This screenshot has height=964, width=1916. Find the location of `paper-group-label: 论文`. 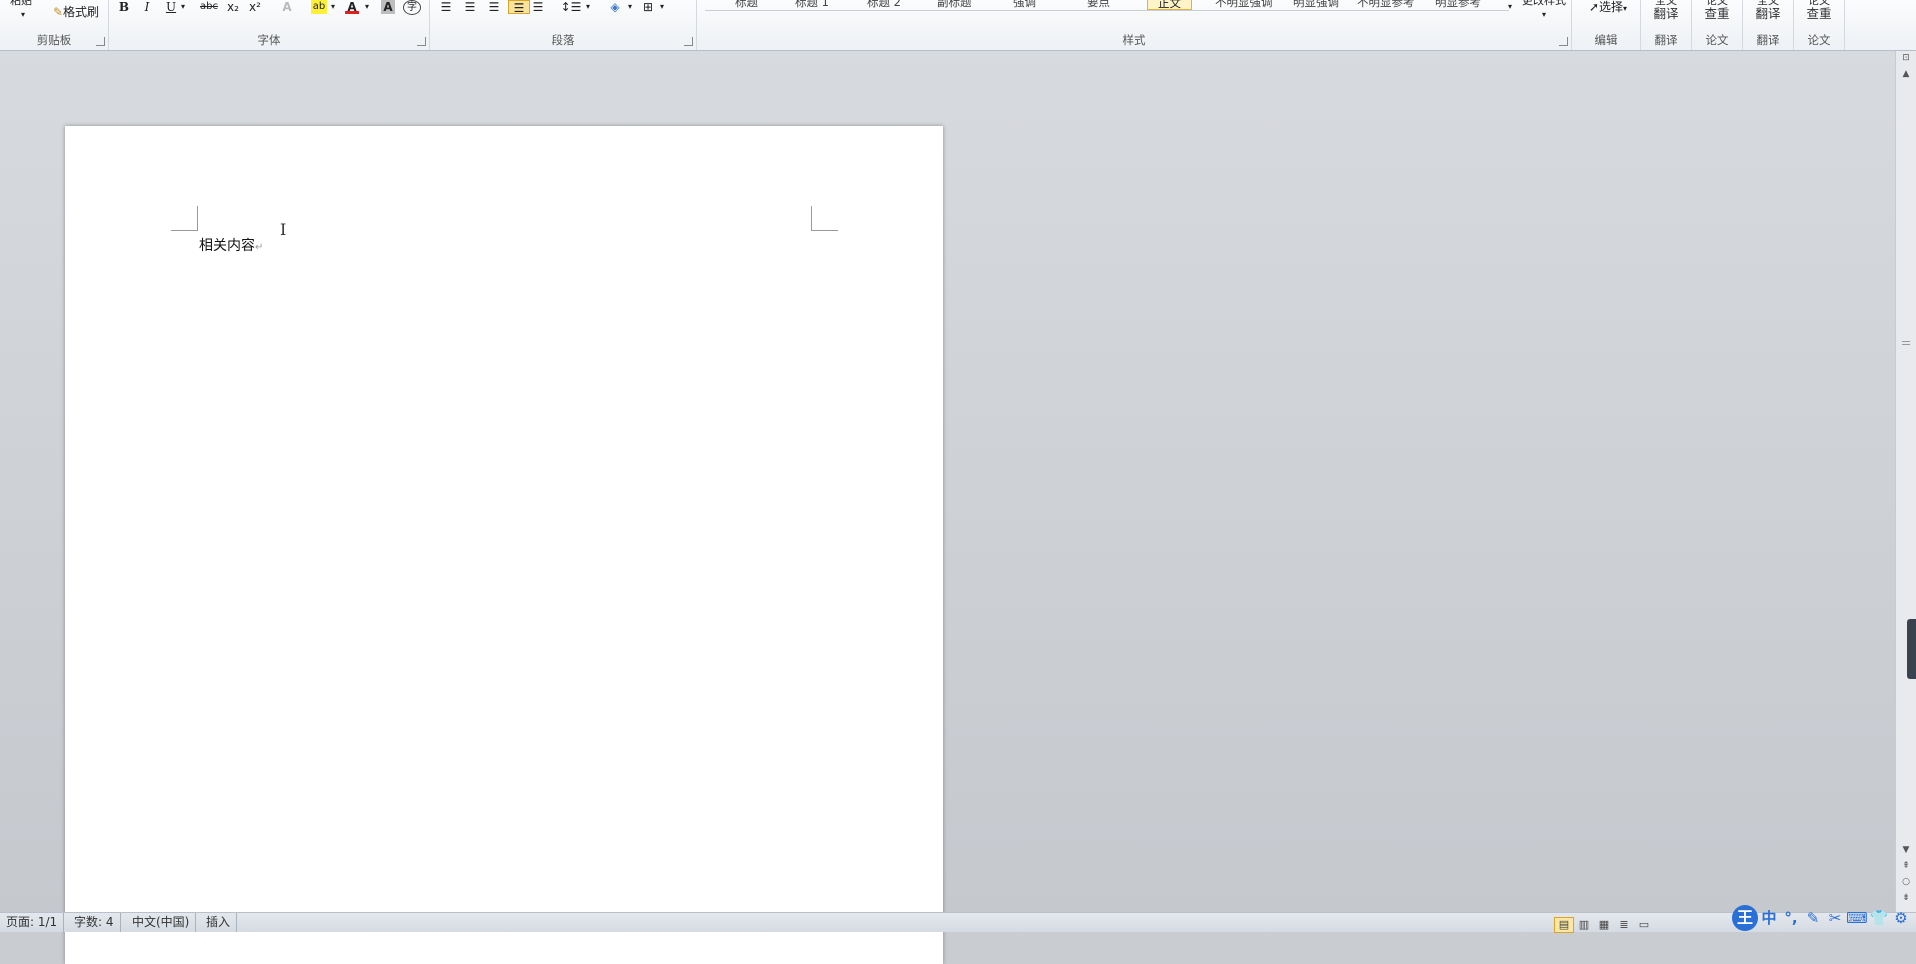

paper-group-label: 论文 is located at coordinates (1717, 40).